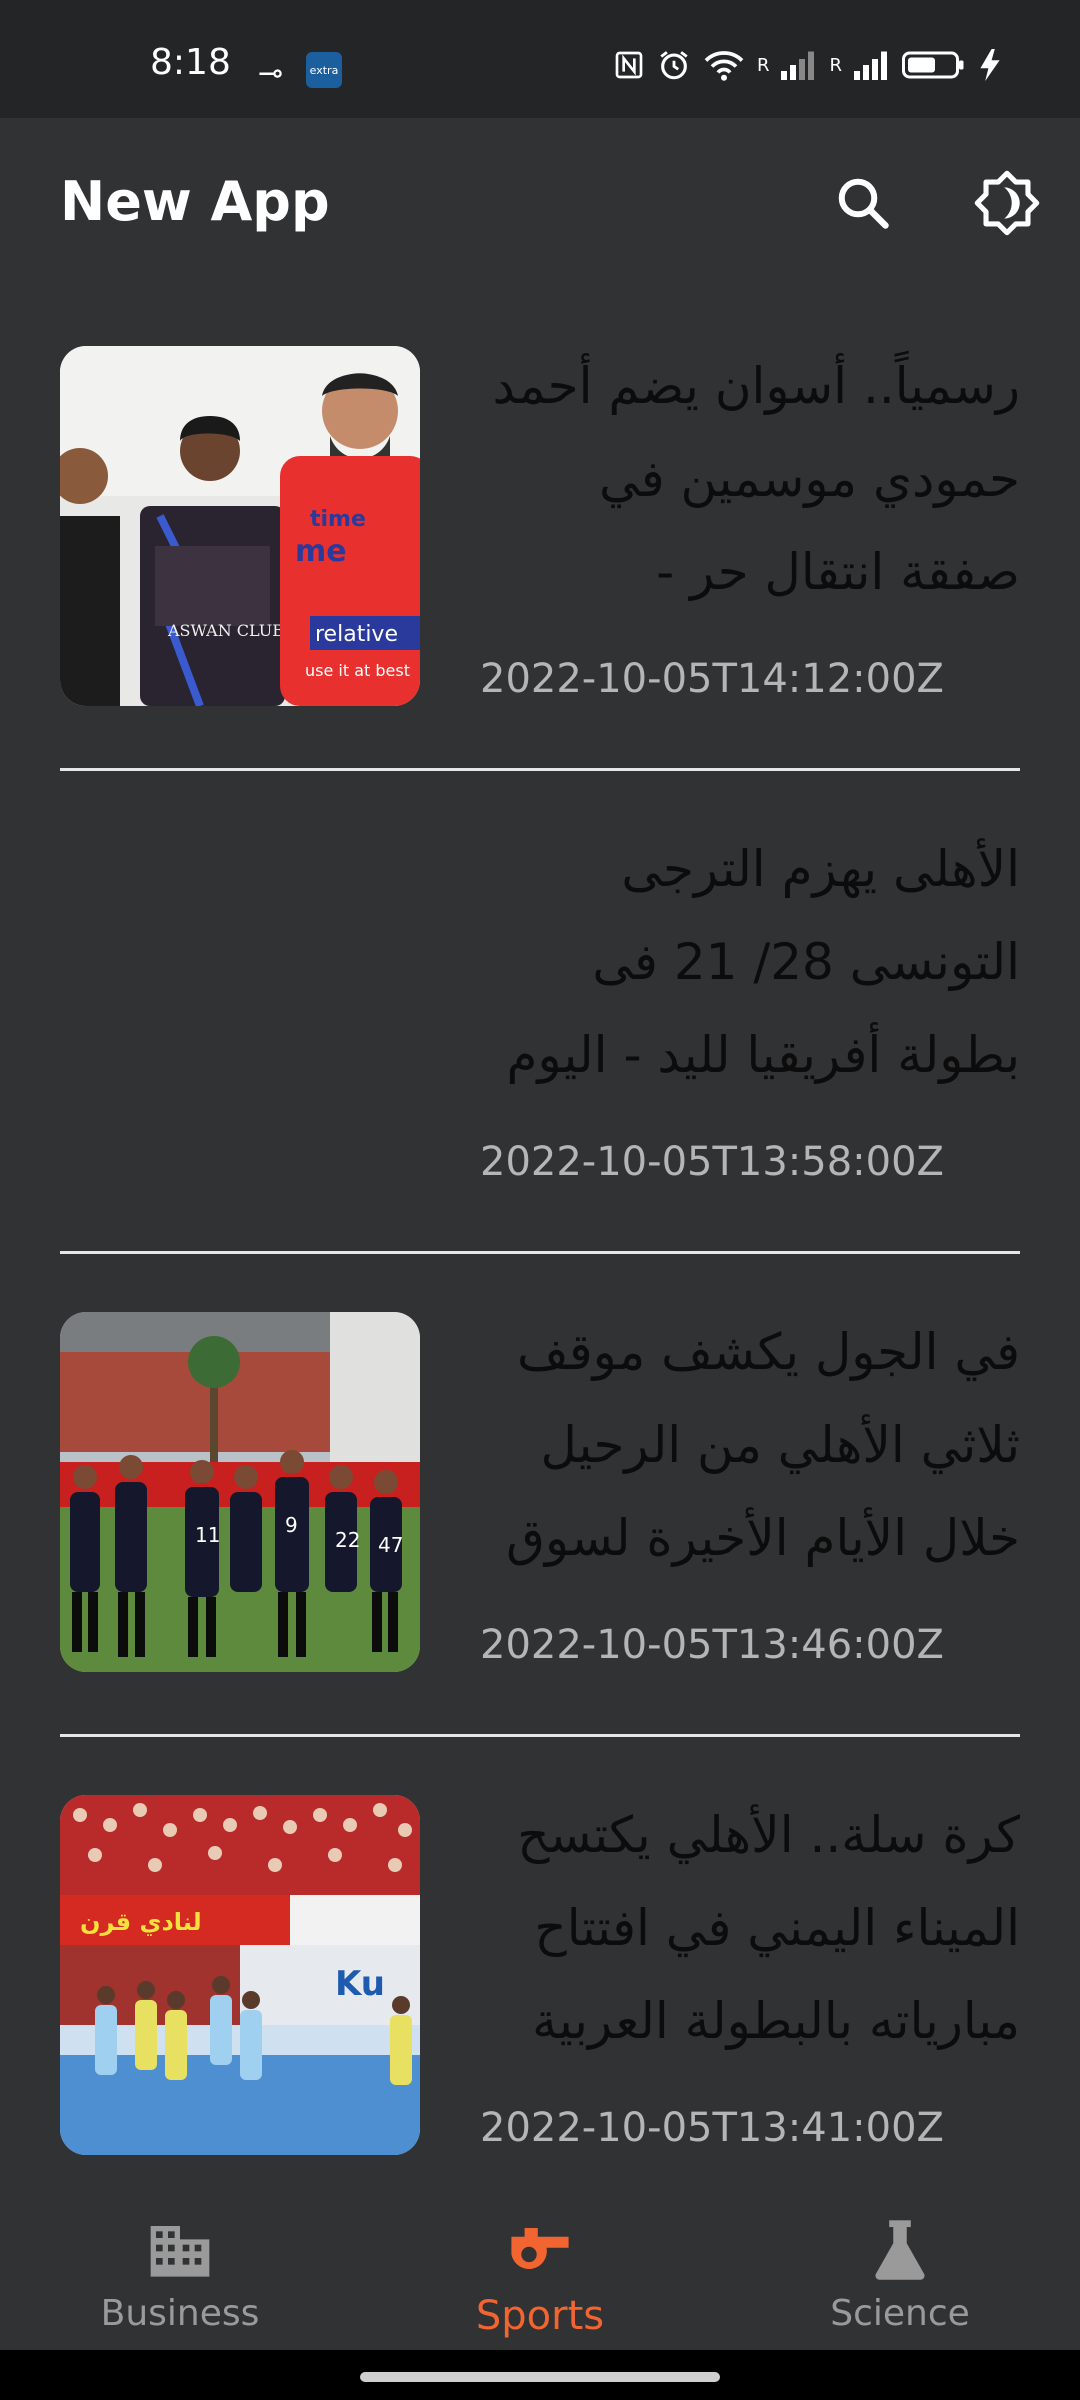 Image resolution: width=1080 pixels, height=2400 pixels. Describe the element at coordinates (900, 2313) in the screenshot. I see `nav-label: Science` at that location.